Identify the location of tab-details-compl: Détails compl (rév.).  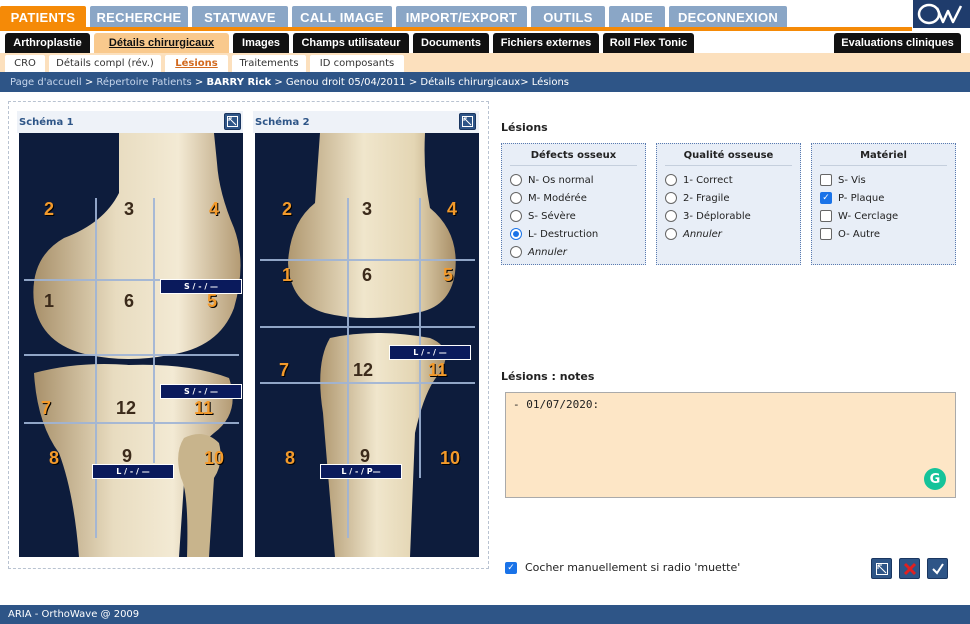
(105, 63).